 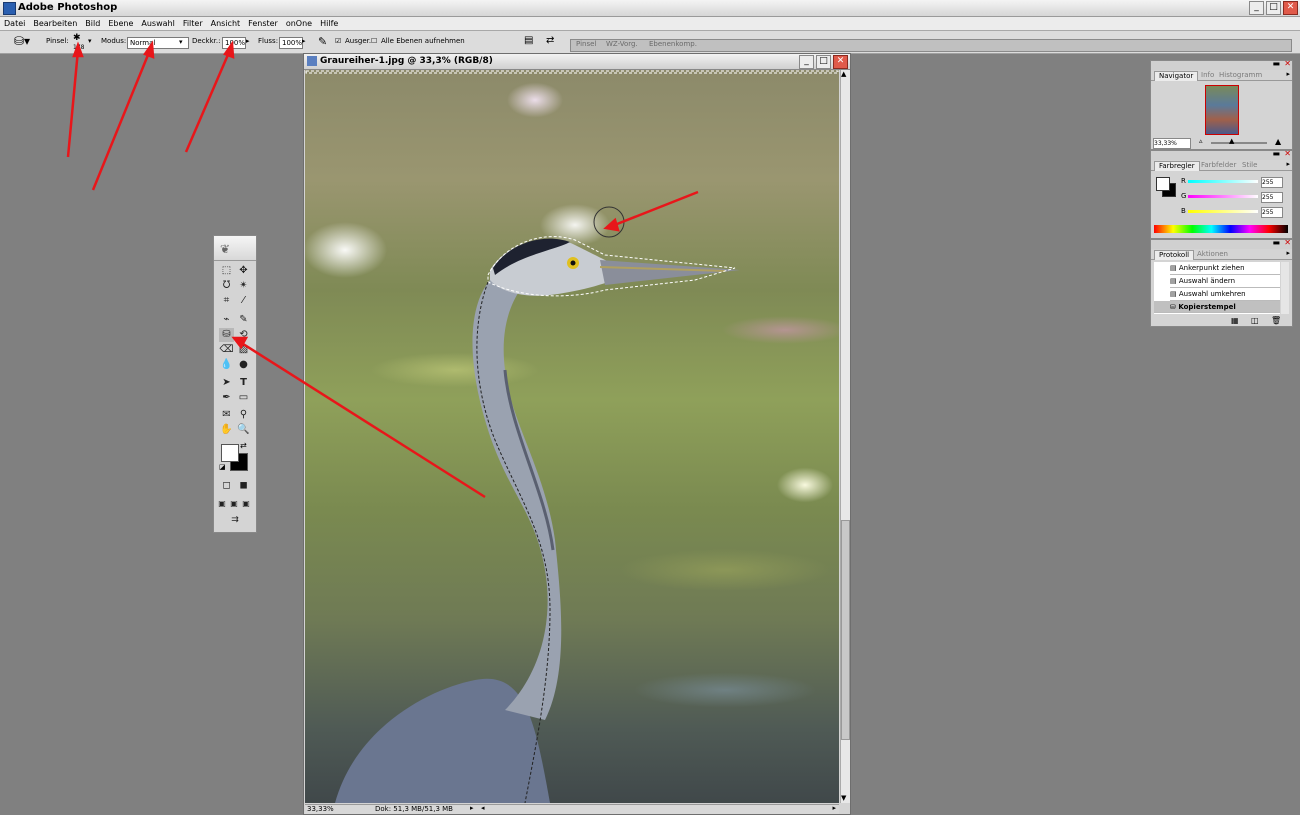 What do you see at coordinates (823, 62) in the screenshot?
I see `doc-maximize-button: □` at bounding box center [823, 62].